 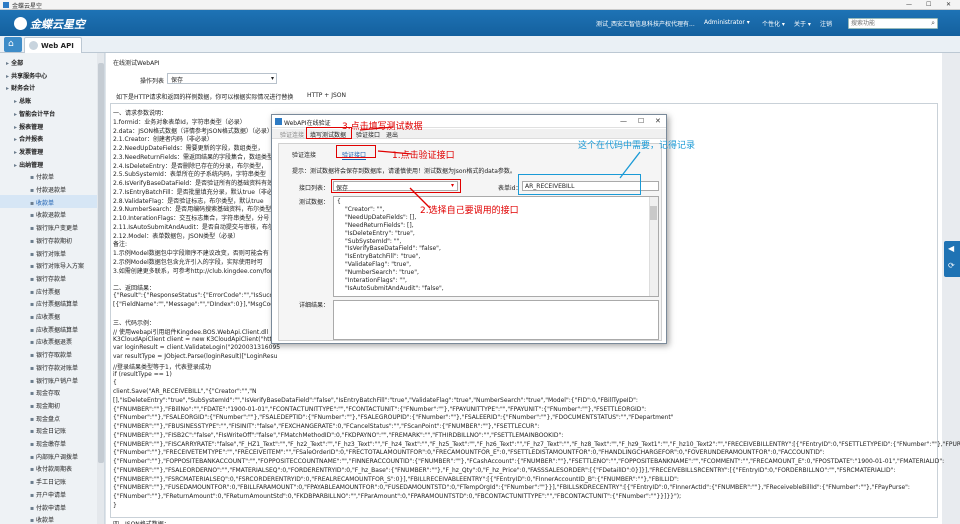 I want to click on doc-line: 2.3.NeedReturnFields：需返回结果的字段集合，数组类型，, so click(x=196, y=157).